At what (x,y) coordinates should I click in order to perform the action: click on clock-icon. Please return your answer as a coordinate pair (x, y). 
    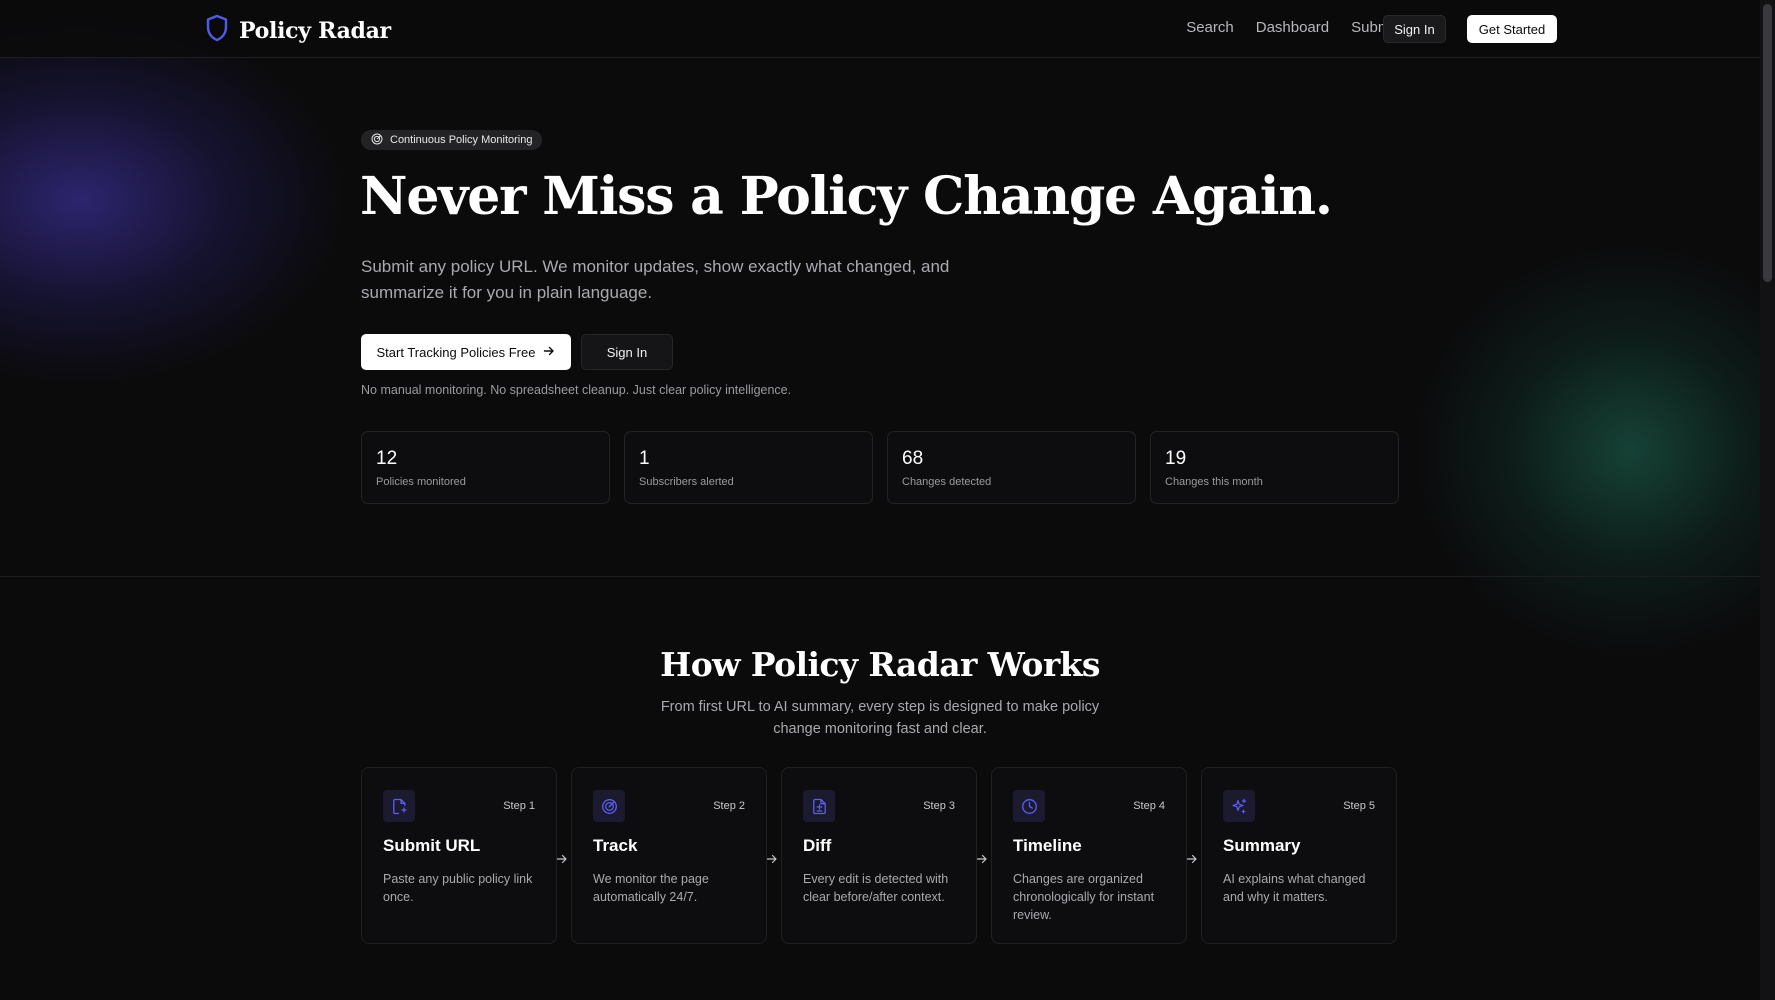
    Looking at the image, I should click on (1029, 806).